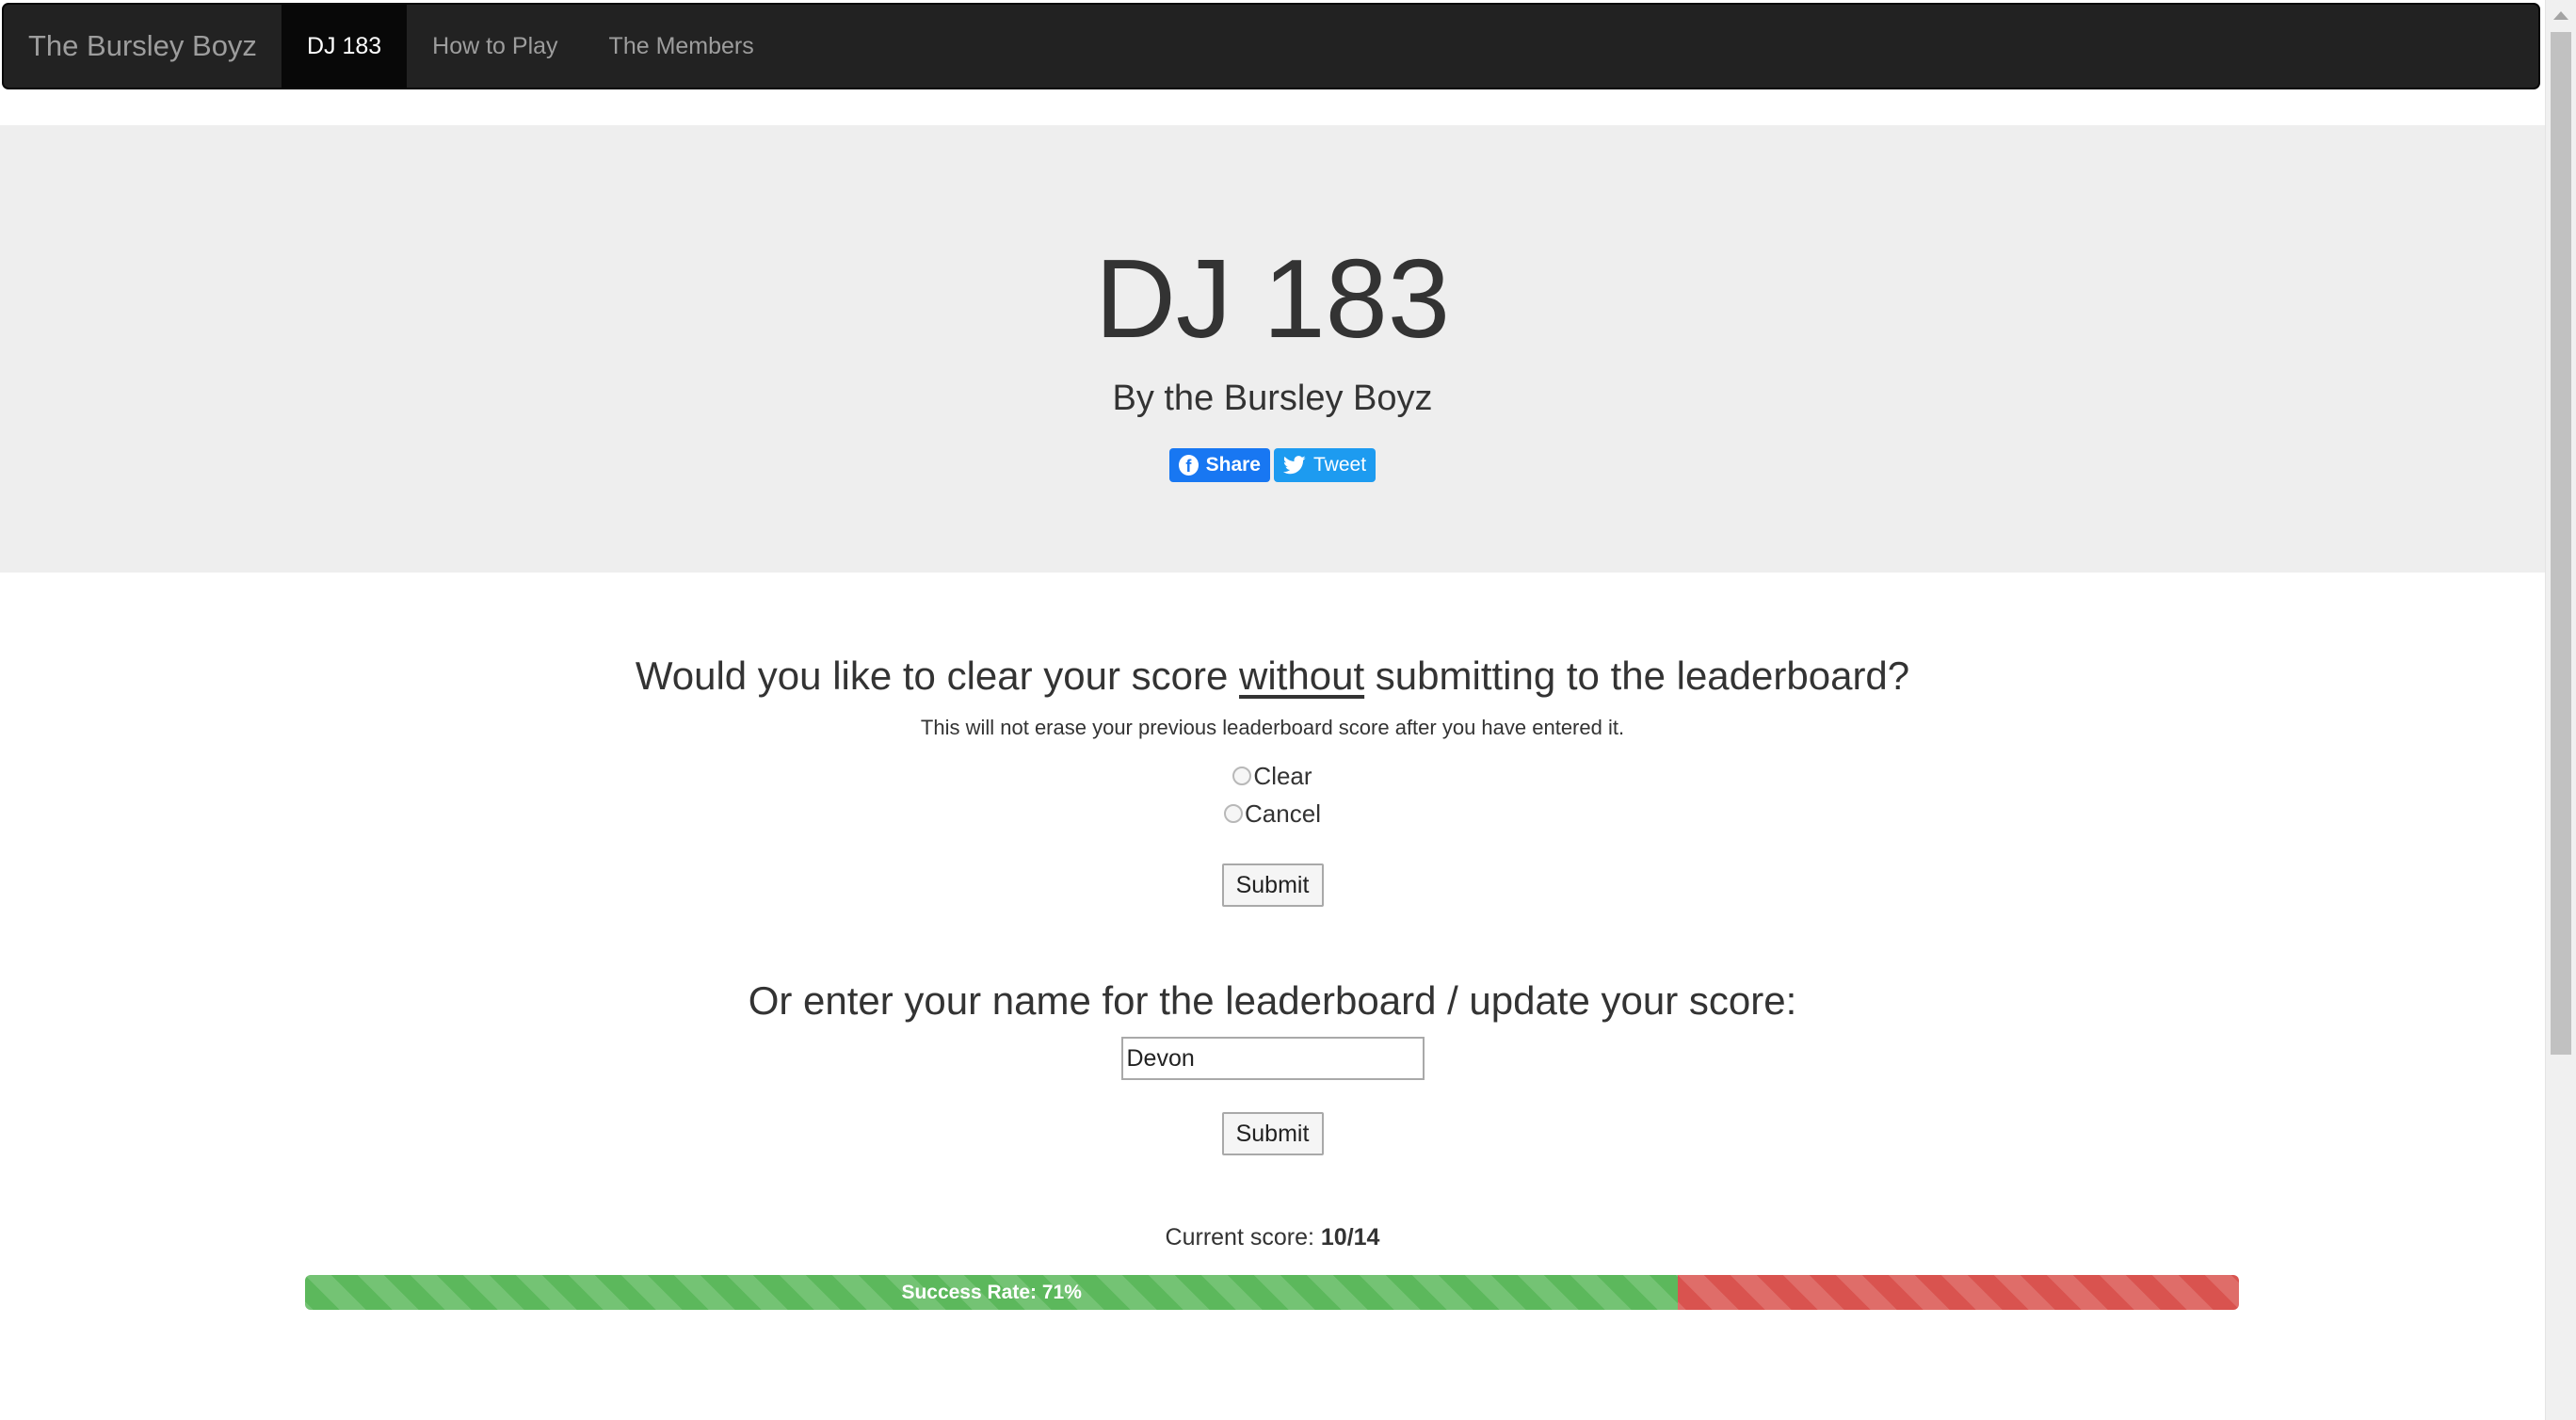 The width and height of the screenshot is (2576, 1420). What do you see at coordinates (1350, 1237) in the screenshot?
I see `current-score-value: 10/14` at bounding box center [1350, 1237].